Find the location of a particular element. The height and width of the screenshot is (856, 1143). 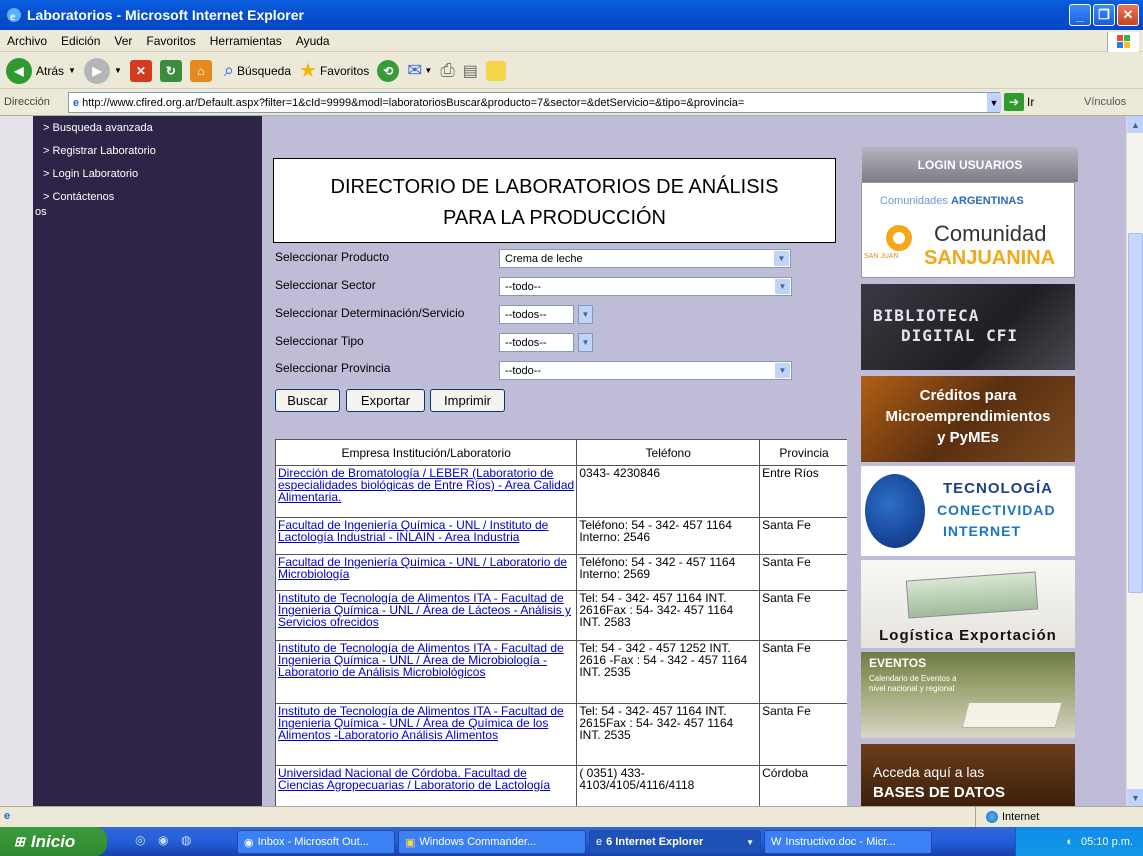

menu-ver: Ver is located at coordinates (123, 41).